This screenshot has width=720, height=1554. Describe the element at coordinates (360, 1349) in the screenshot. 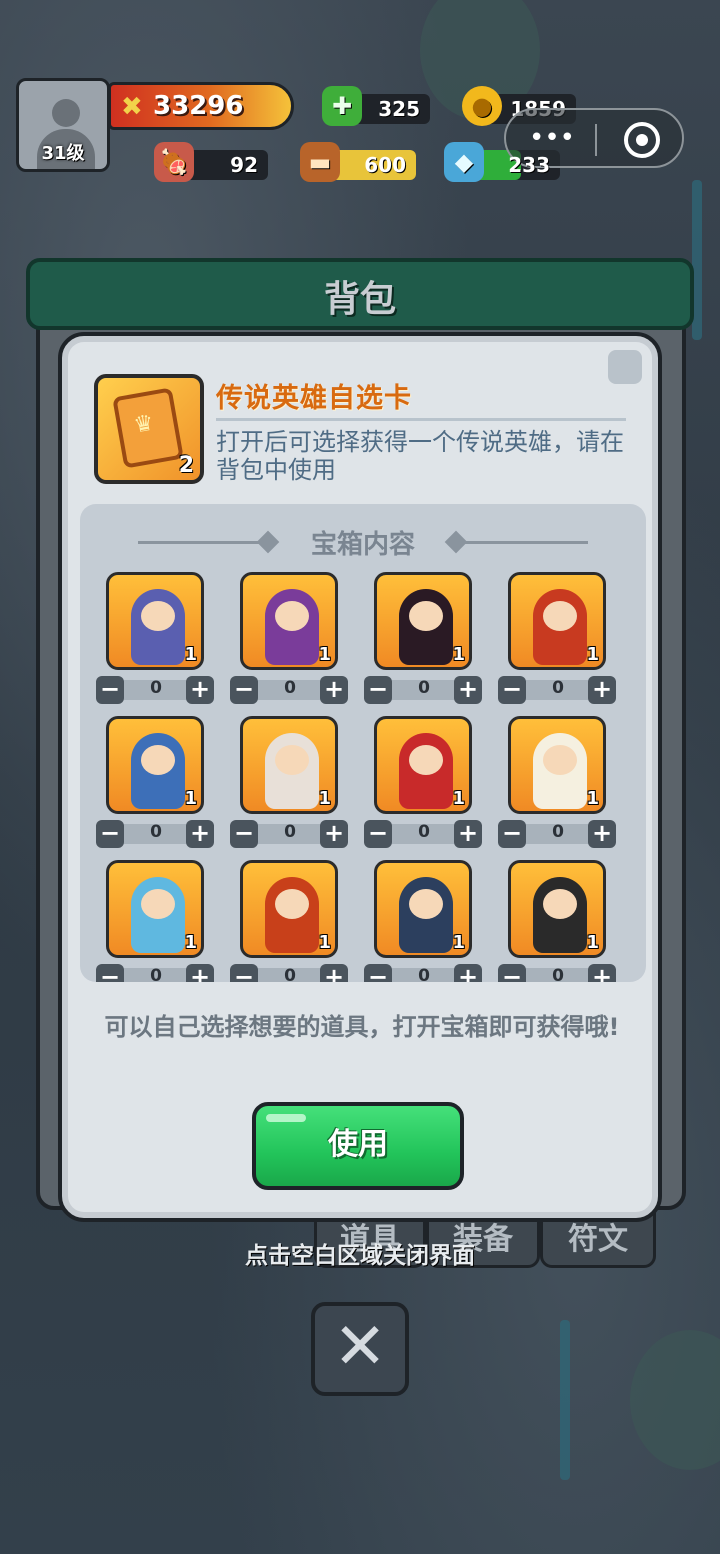

I see `close-icon: ✕` at that location.